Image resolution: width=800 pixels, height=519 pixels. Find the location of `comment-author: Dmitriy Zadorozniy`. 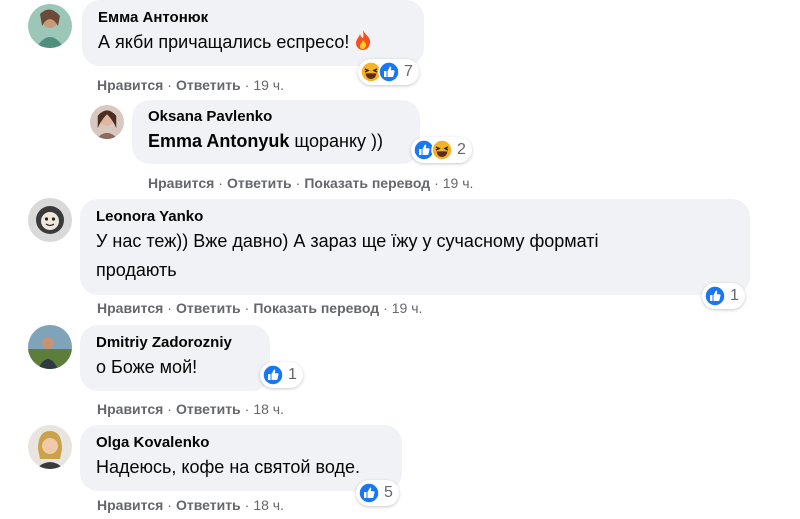

comment-author: Dmitriy Zadorozniy is located at coordinates (176, 343).